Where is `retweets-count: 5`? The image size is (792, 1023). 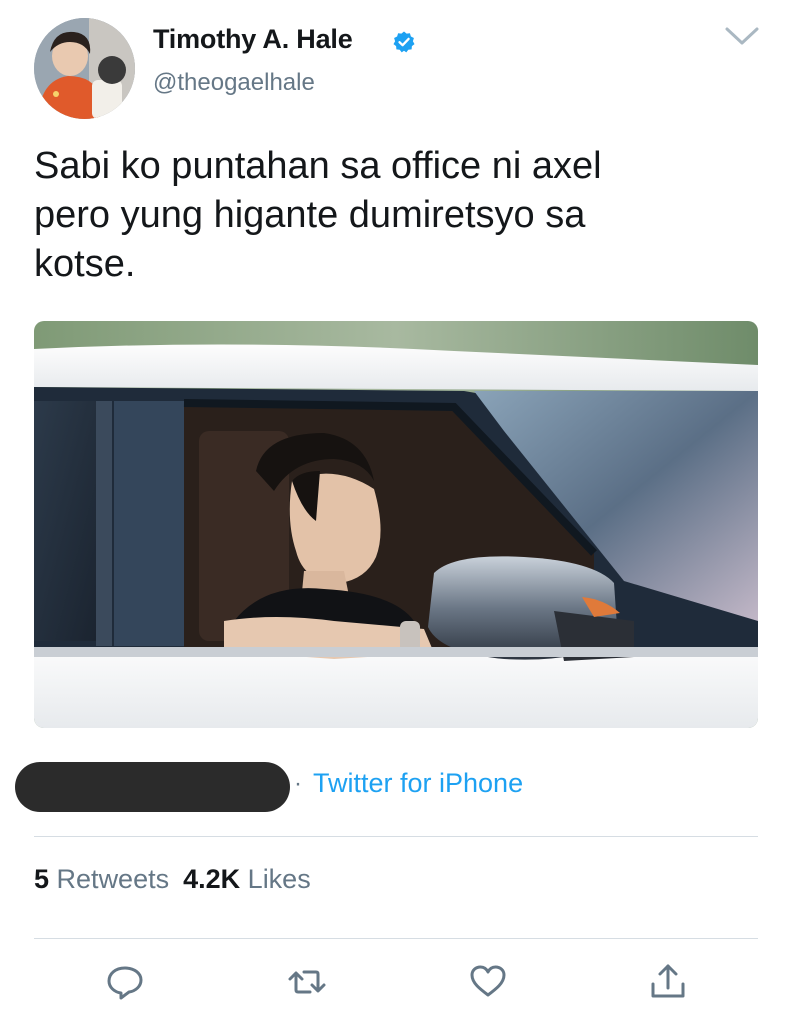 retweets-count: 5 is located at coordinates (42, 879).